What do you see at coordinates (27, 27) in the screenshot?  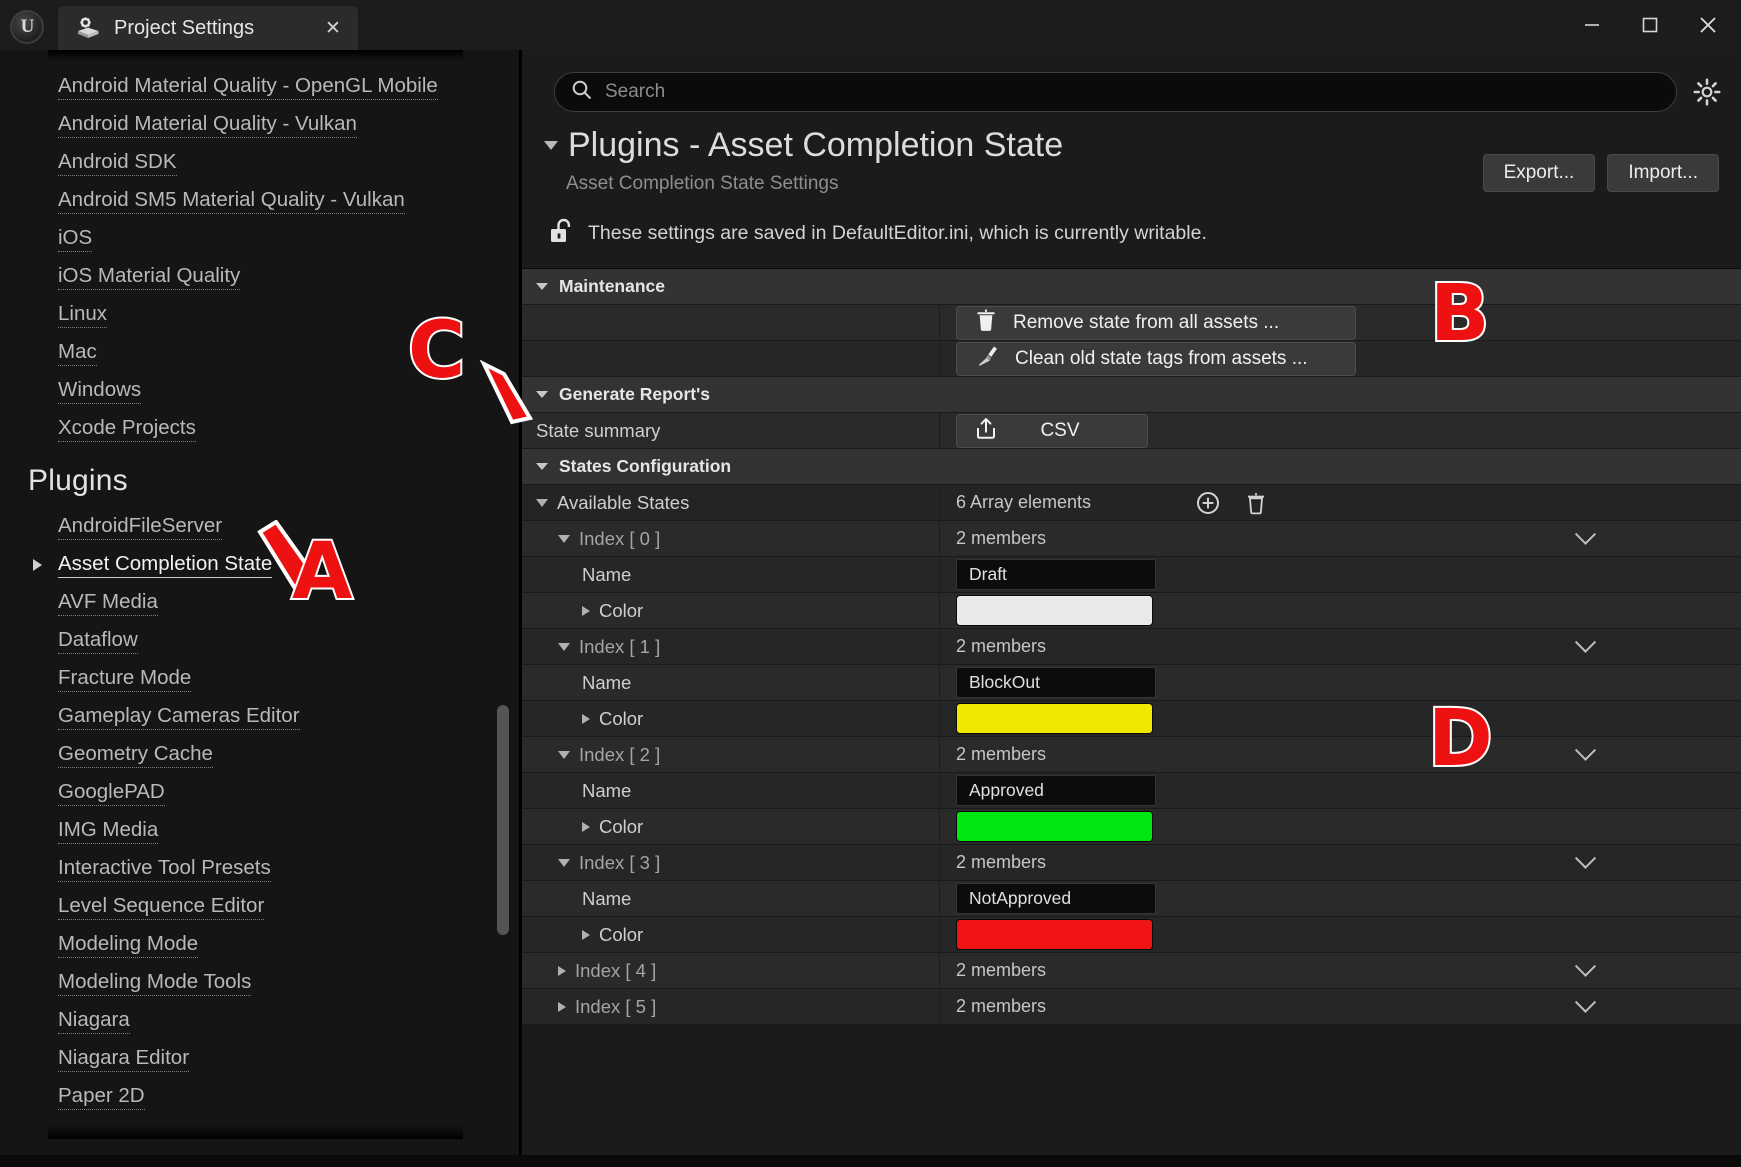 I see `unreal-engine-logo-icon: U` at bounding box center [27, 27].